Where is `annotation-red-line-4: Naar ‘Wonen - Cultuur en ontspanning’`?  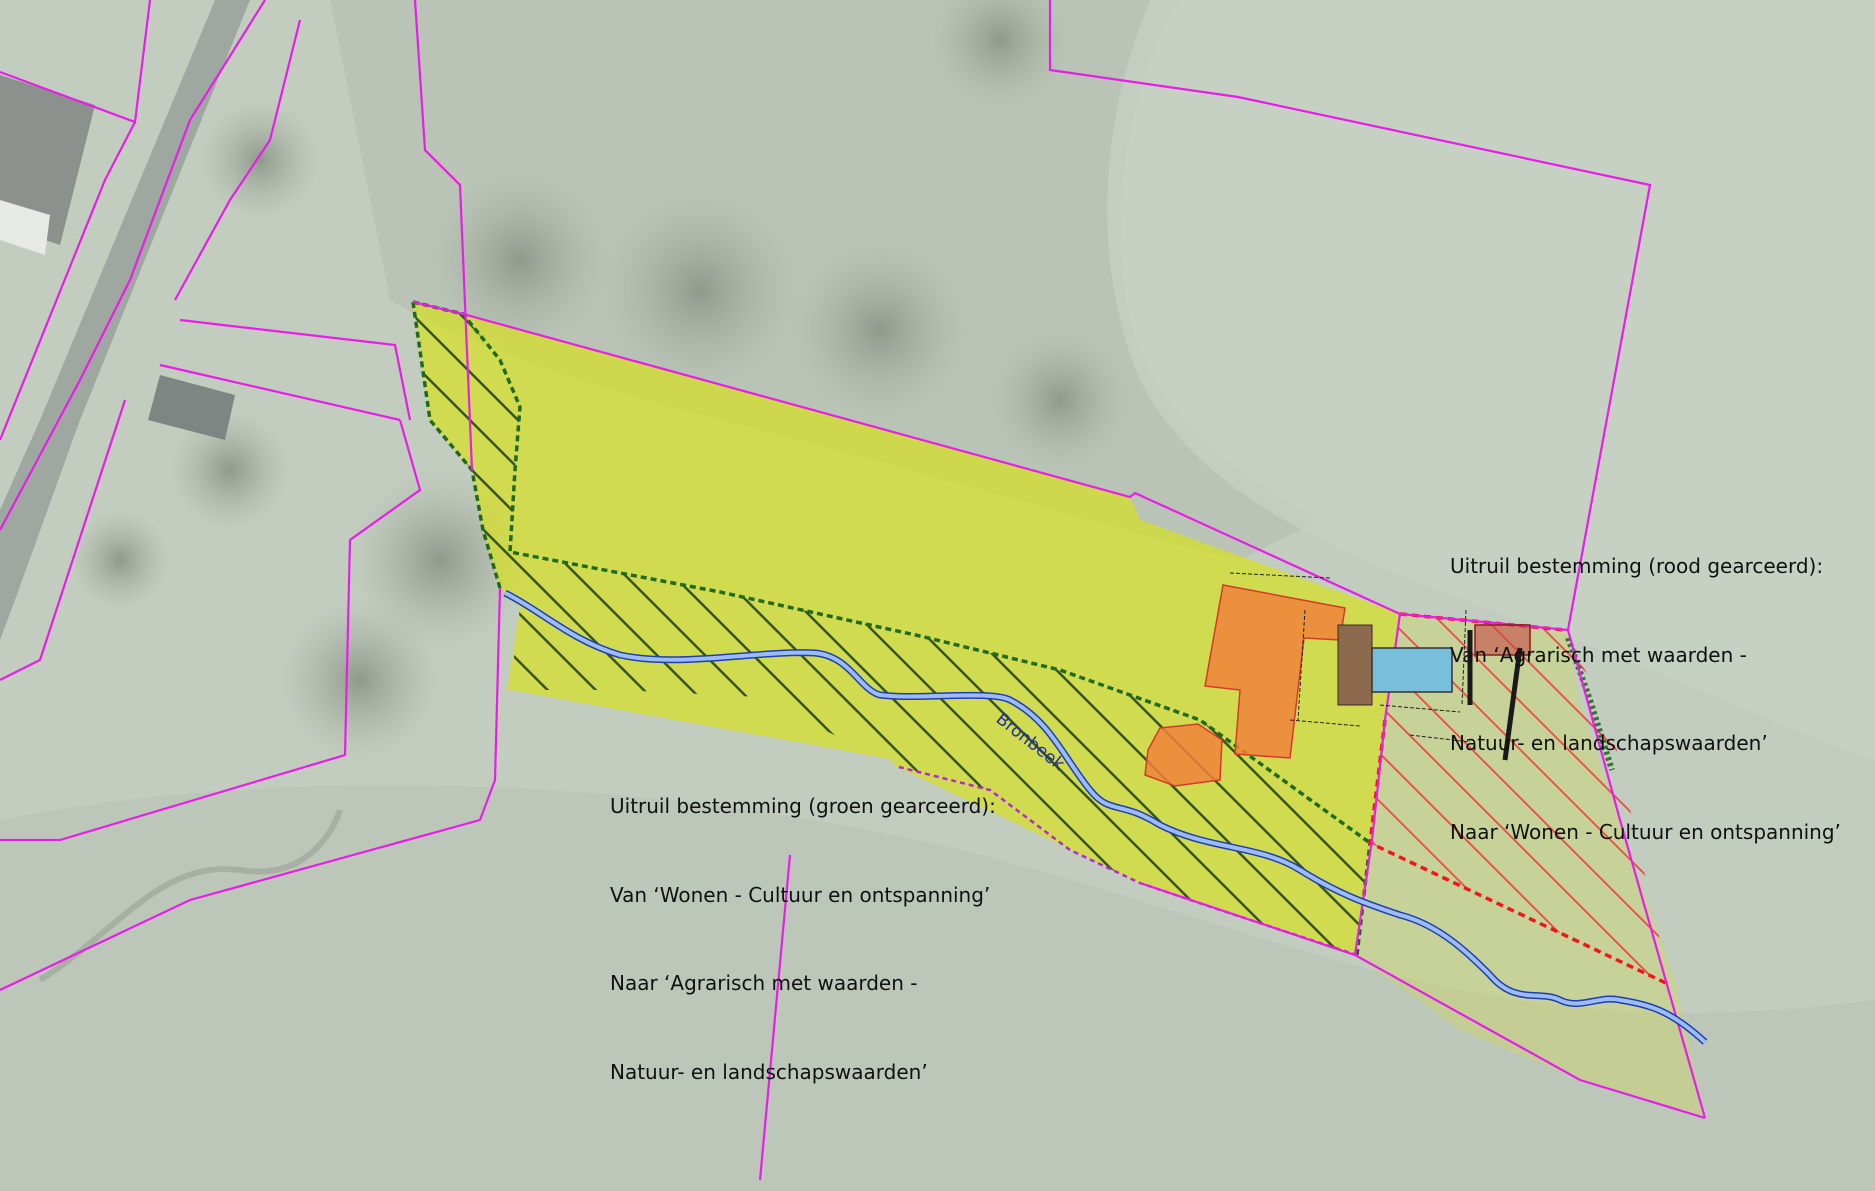
annotation-red-line-4: Naar ‘Wonen - Cultuur en ontspanning’ is located at coordinates (1645, 831).